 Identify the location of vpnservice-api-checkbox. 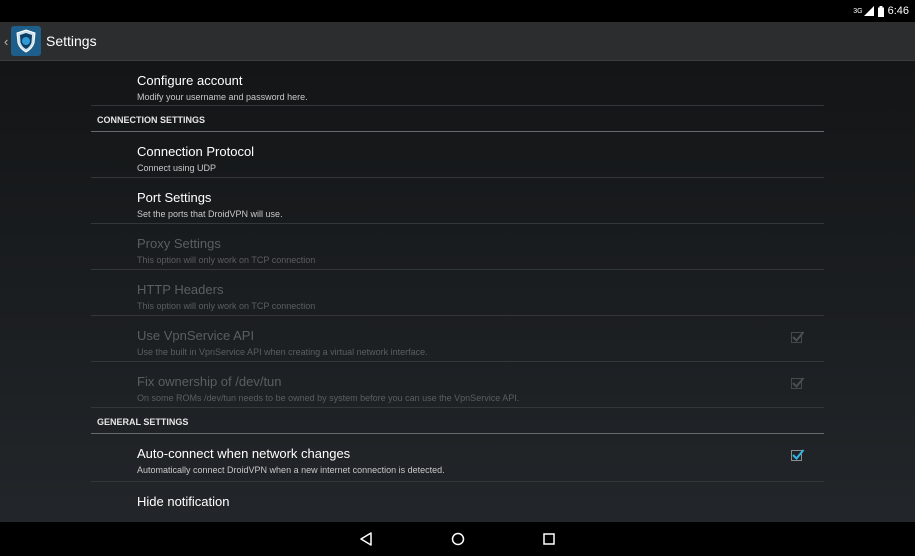
(798, 337).